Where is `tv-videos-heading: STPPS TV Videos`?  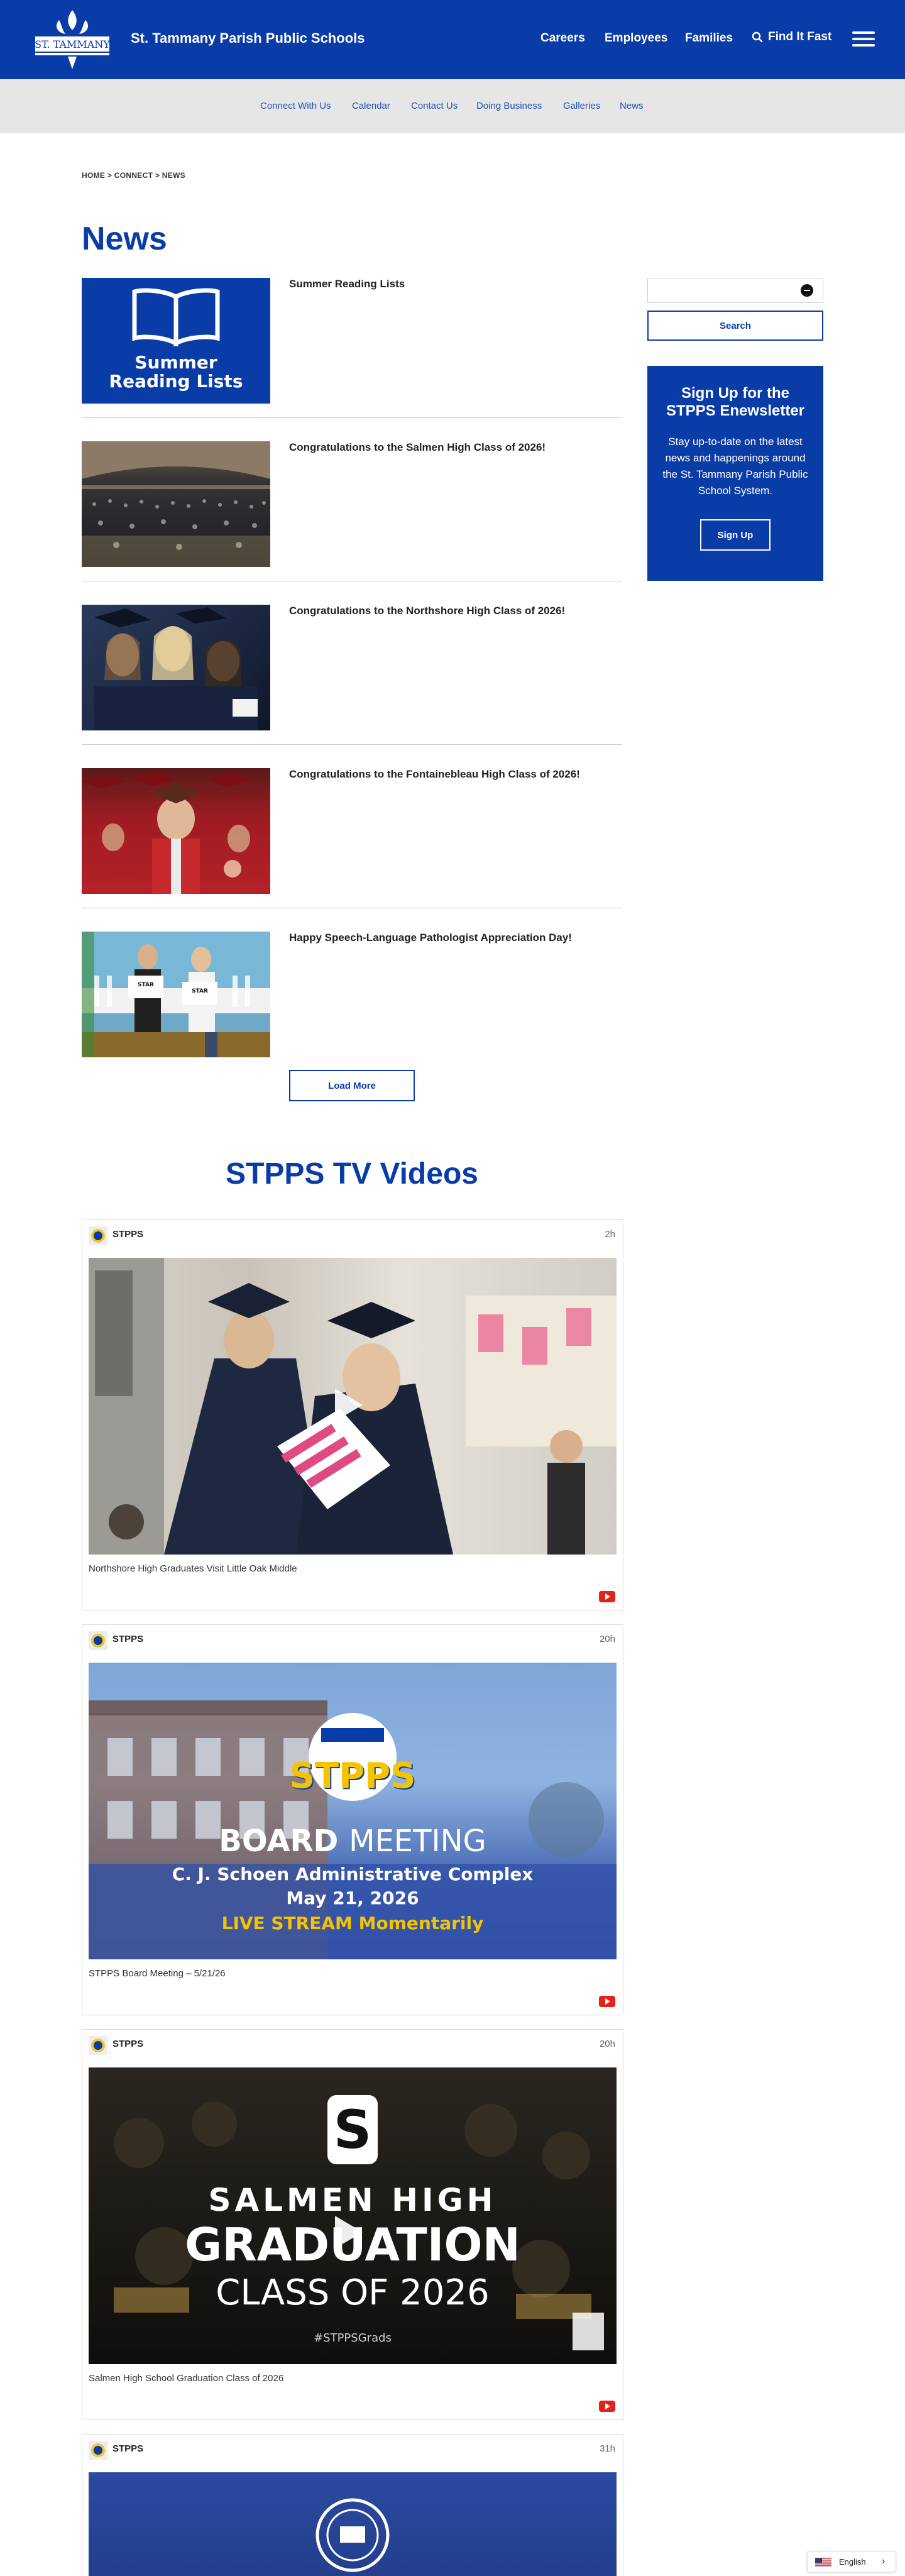
tv-videos-heading: STPPS TV Videos is located at coordinates (352, 1174).